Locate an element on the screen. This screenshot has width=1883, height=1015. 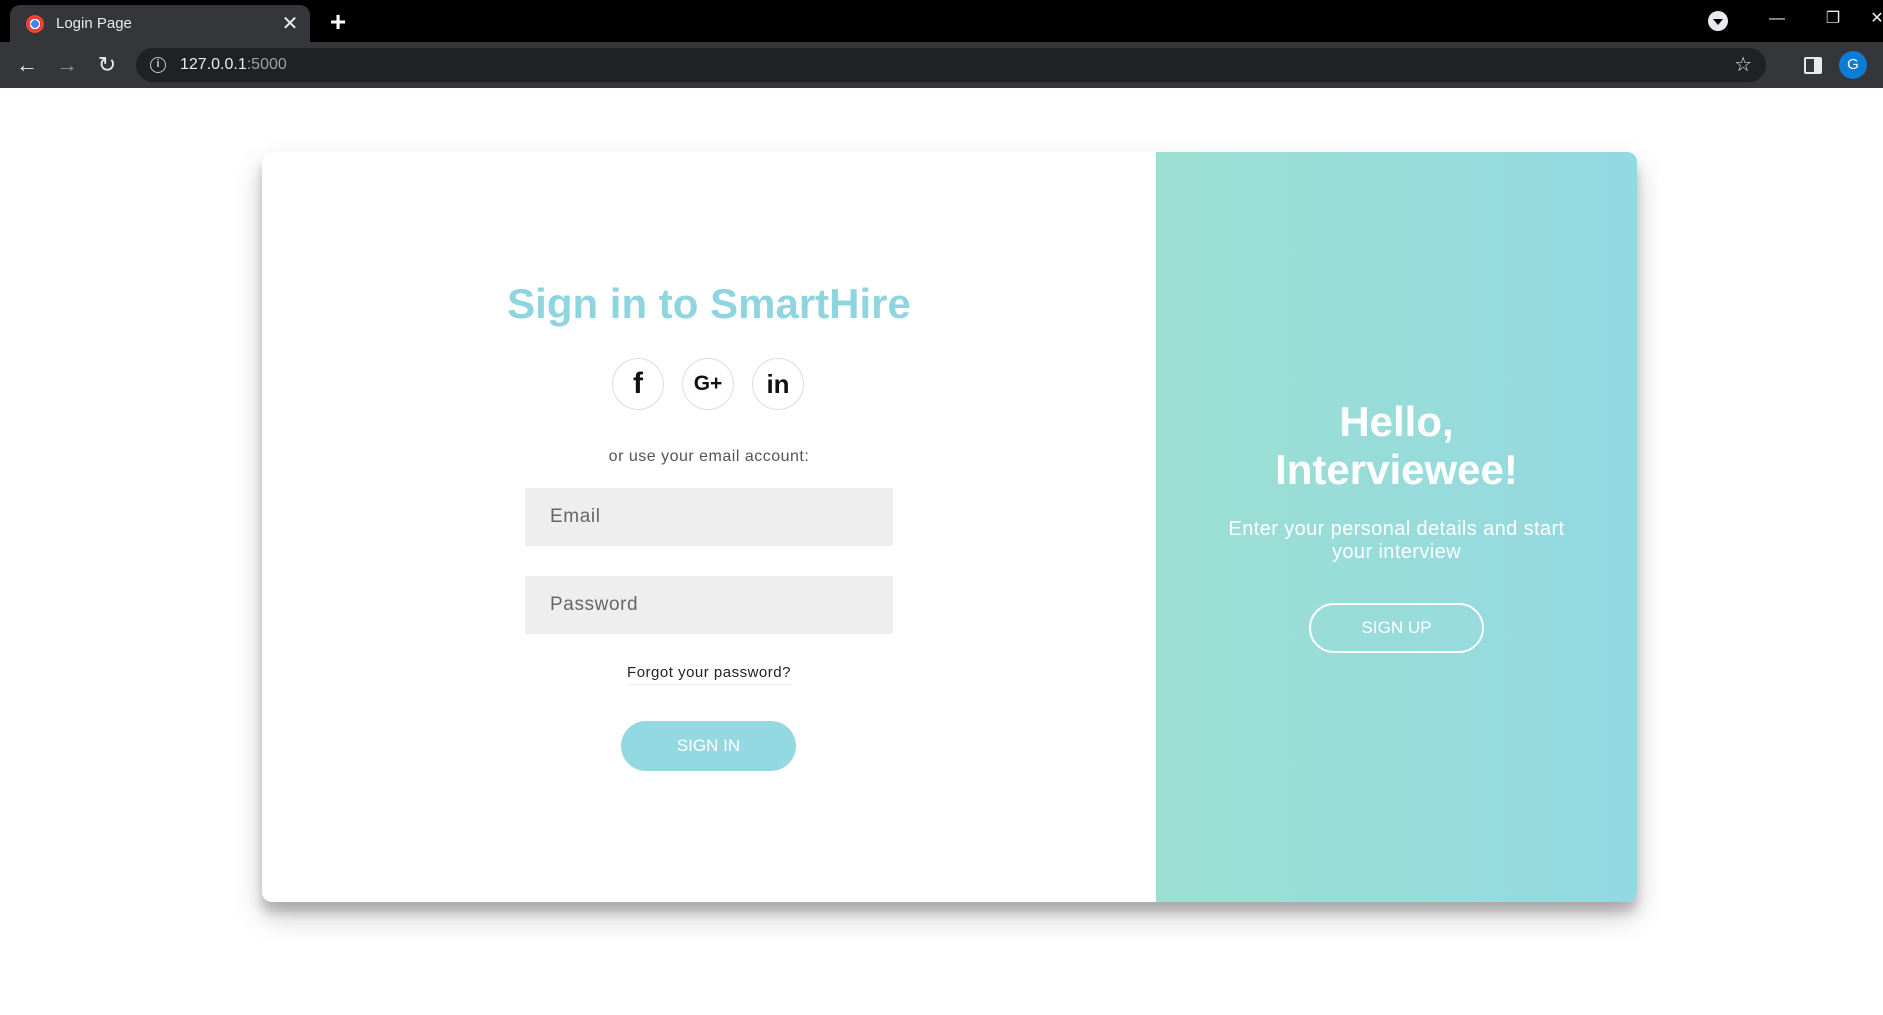
back-arrow-icon: ← is located at coordinates (27, 65).